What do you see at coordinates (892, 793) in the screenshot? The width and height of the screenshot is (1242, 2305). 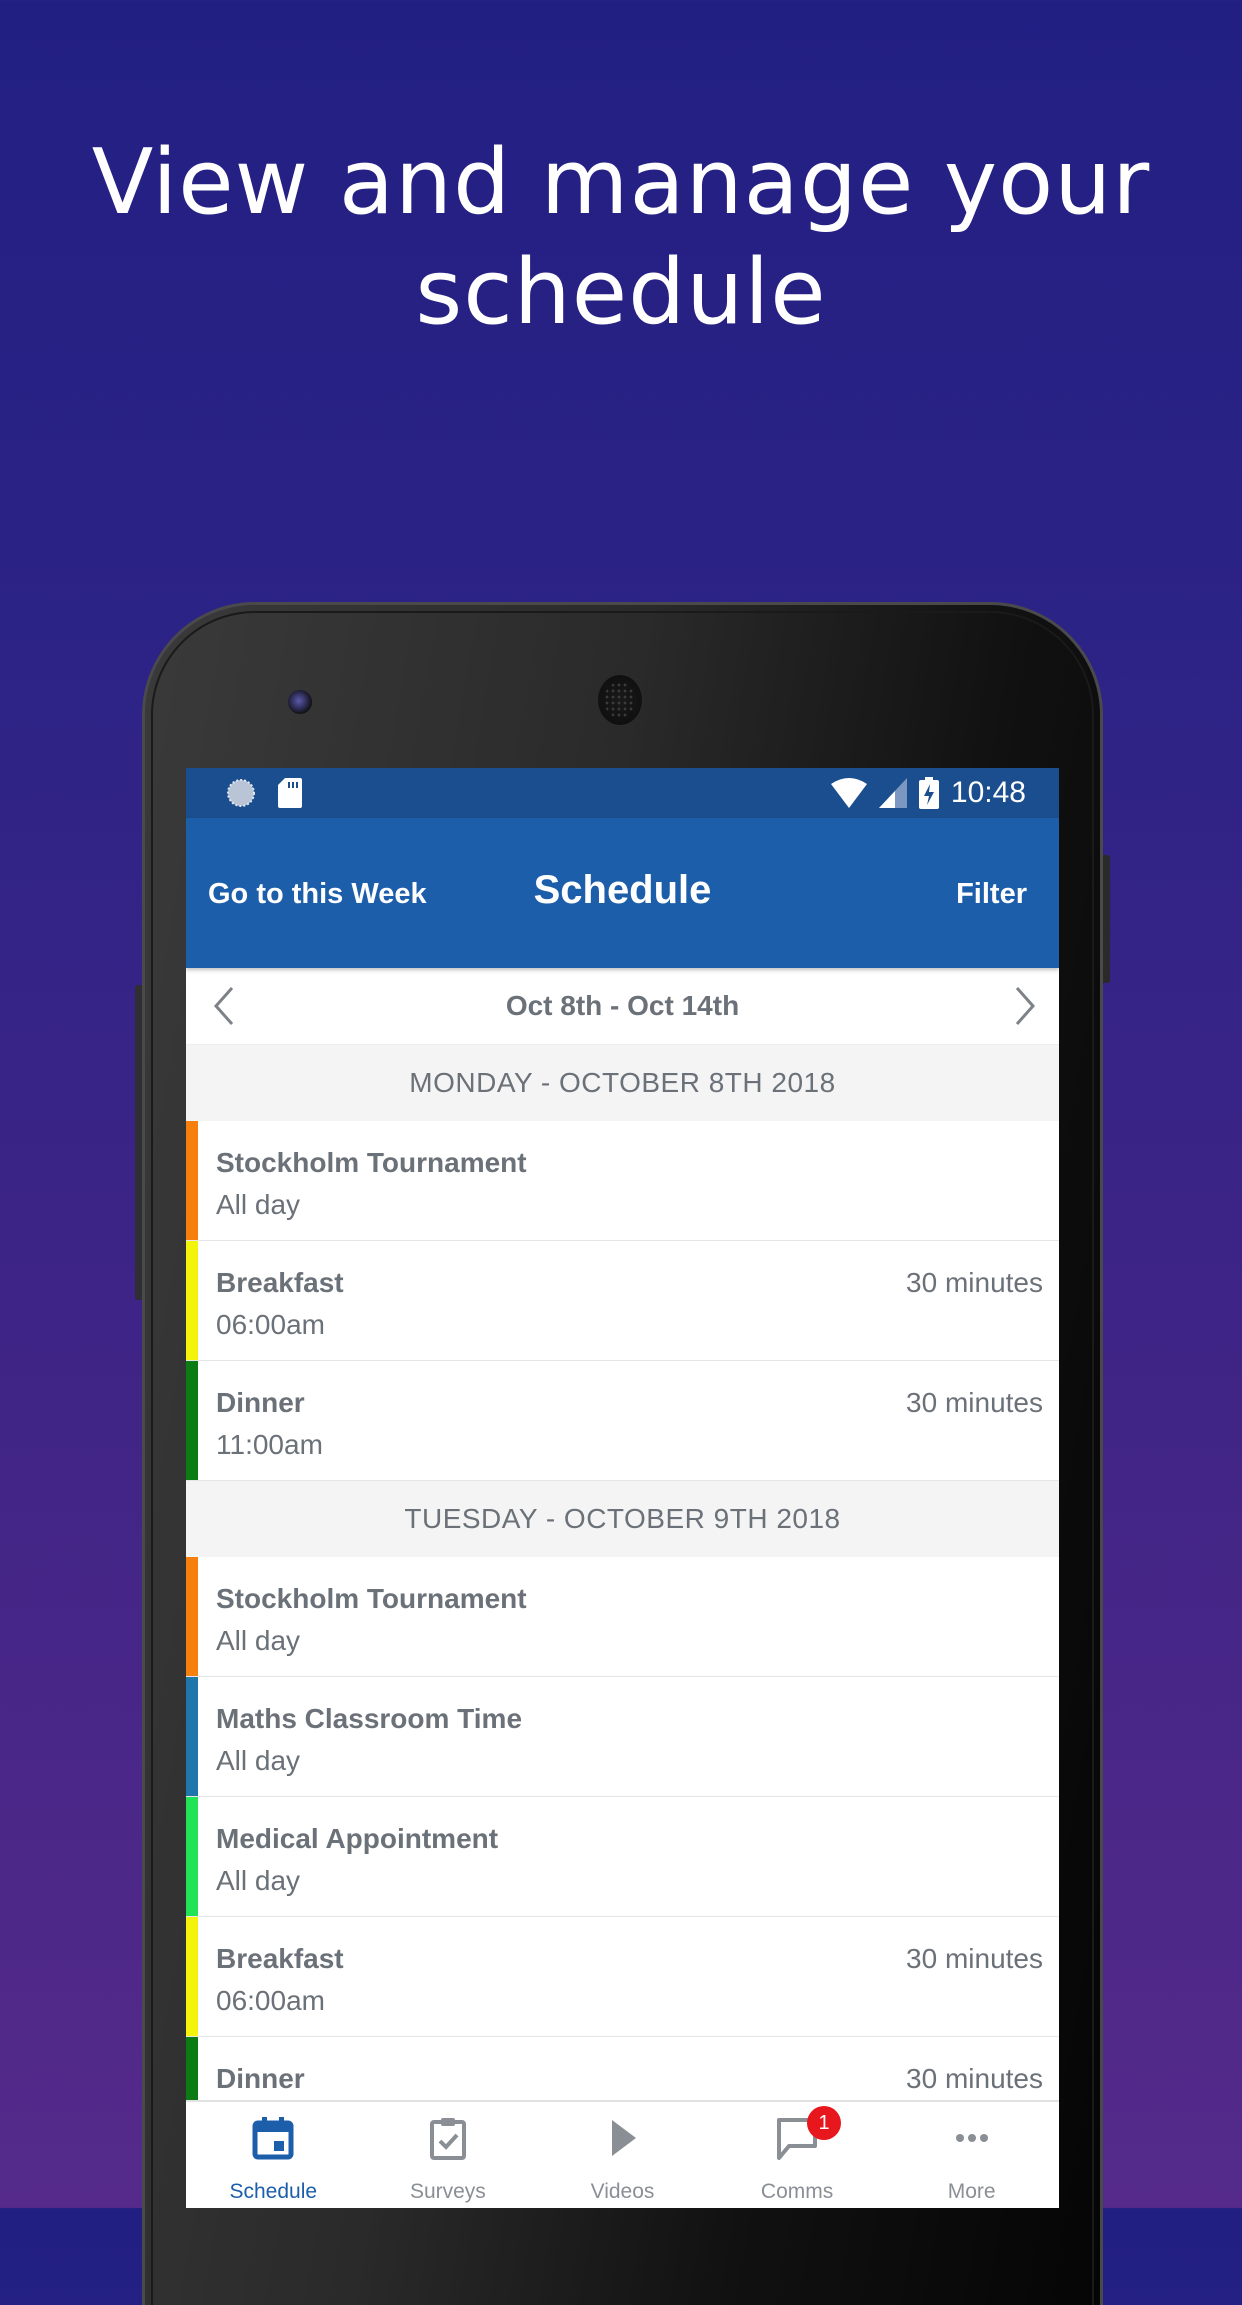 I see `signal-icon` at bounding box center [892, 793].